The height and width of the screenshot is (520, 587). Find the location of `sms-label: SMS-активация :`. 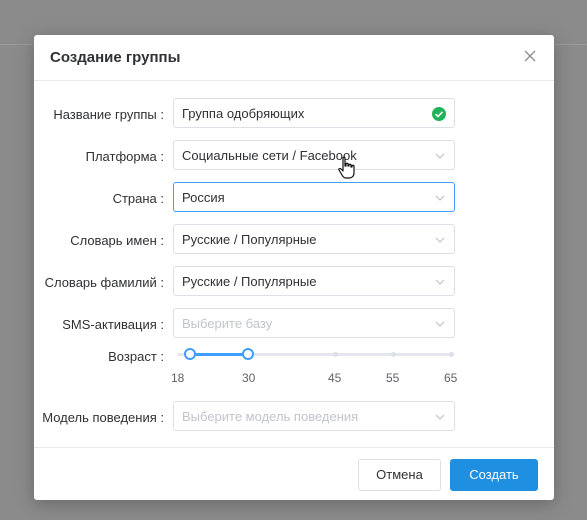

sms-label: SMS-активация : is located at coordinates (113, 324).